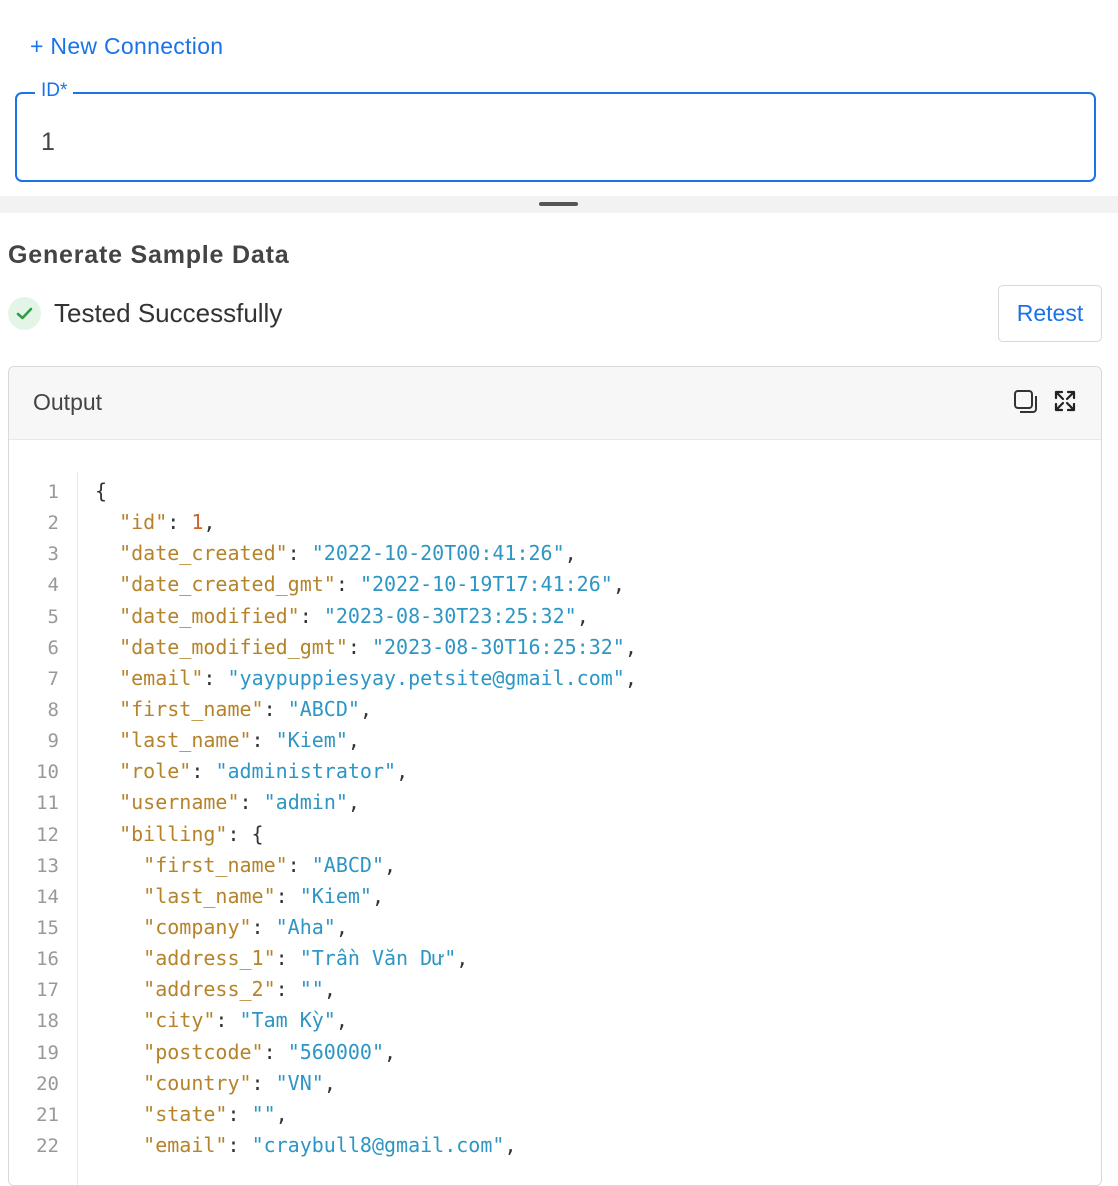 The height and width of the screenshot is (1186, 1118). Describe the element at coordinates (47, 1114) in the screenshot. I see `line-number: 21` at that location.